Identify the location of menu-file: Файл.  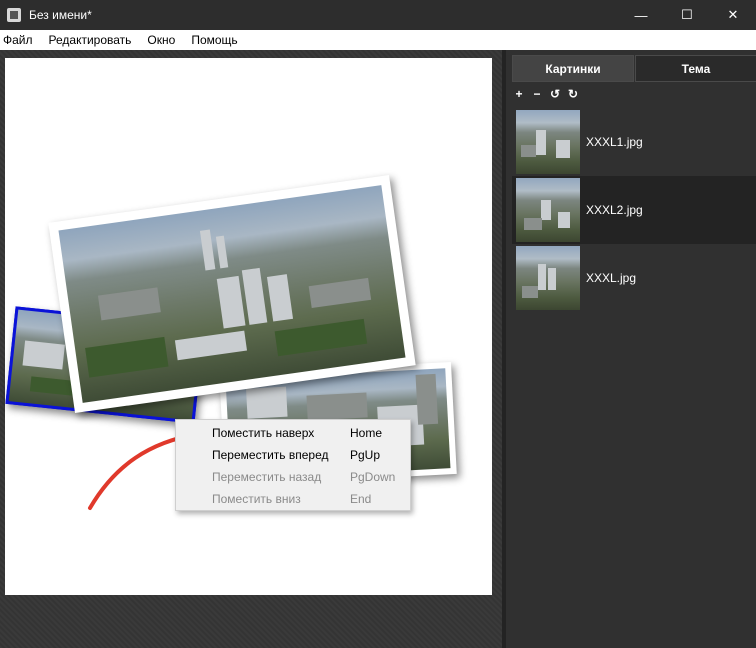
(18, 40).